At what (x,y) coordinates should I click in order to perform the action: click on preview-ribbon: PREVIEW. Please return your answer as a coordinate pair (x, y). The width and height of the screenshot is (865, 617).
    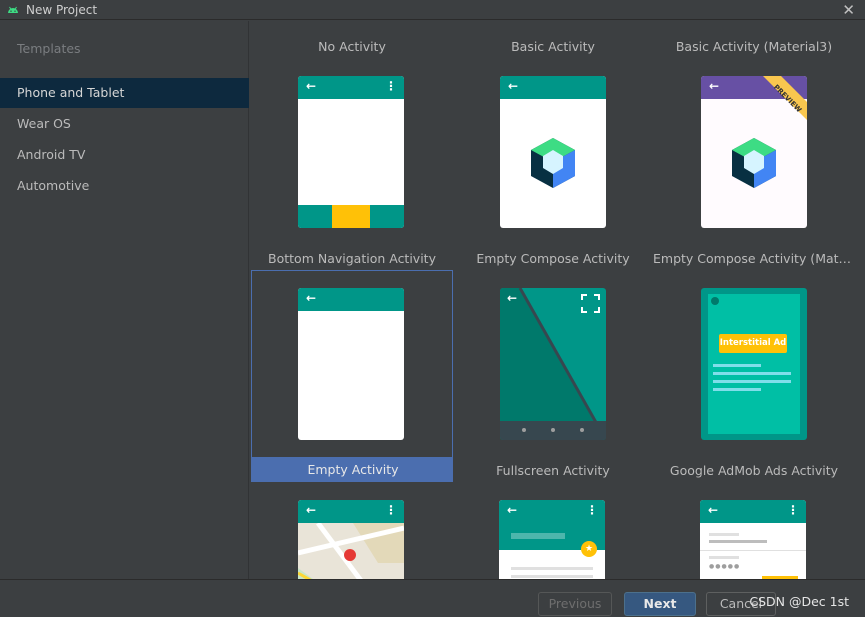
    Looking at the image, I should click on (785, 98).